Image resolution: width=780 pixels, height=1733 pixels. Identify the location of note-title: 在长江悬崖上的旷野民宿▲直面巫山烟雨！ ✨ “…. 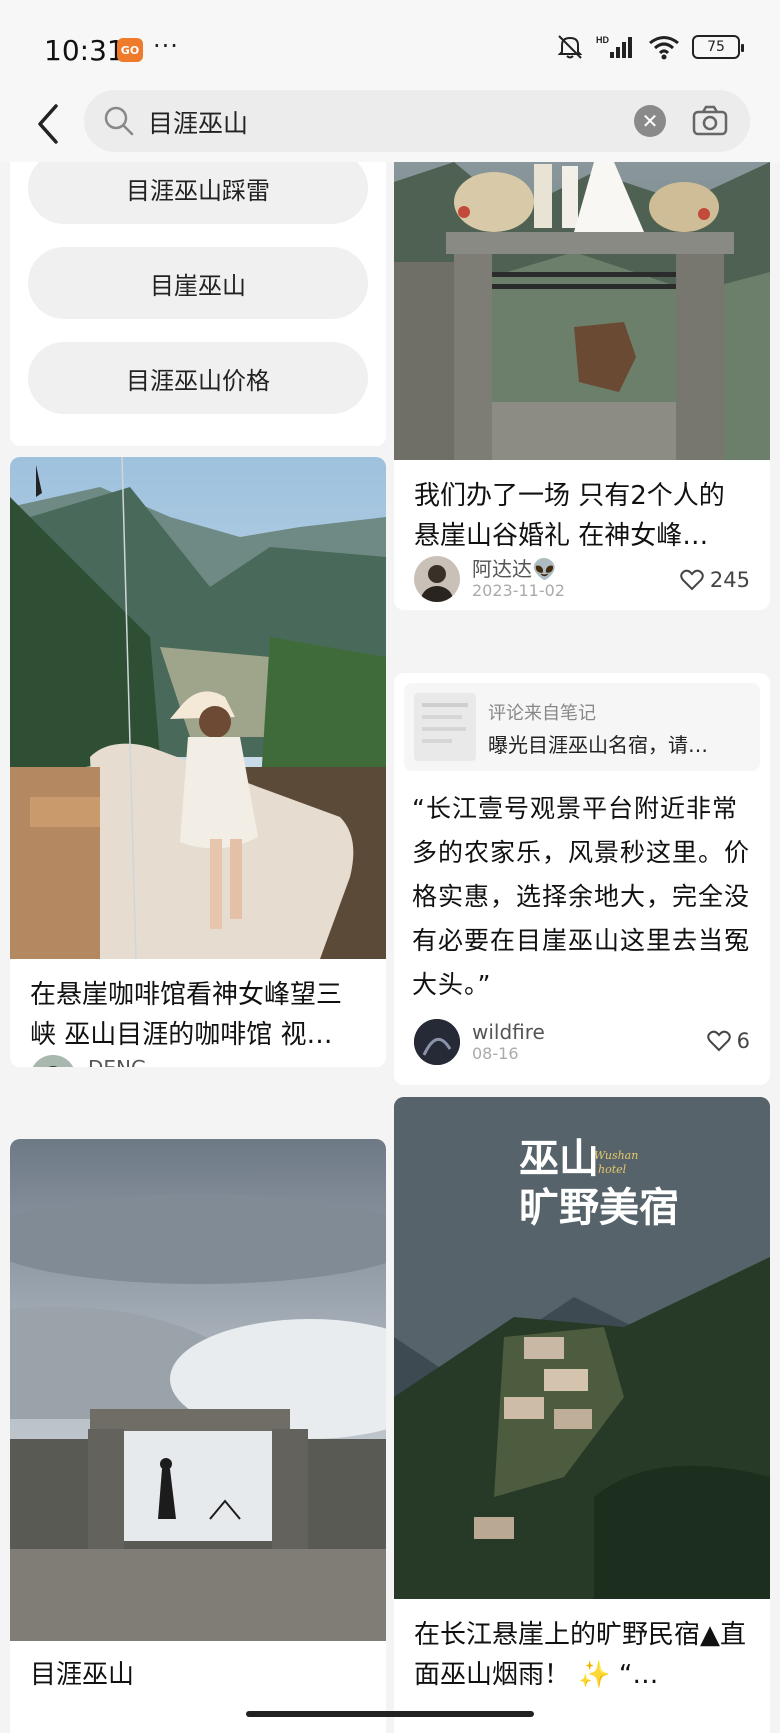
(580, 1655).